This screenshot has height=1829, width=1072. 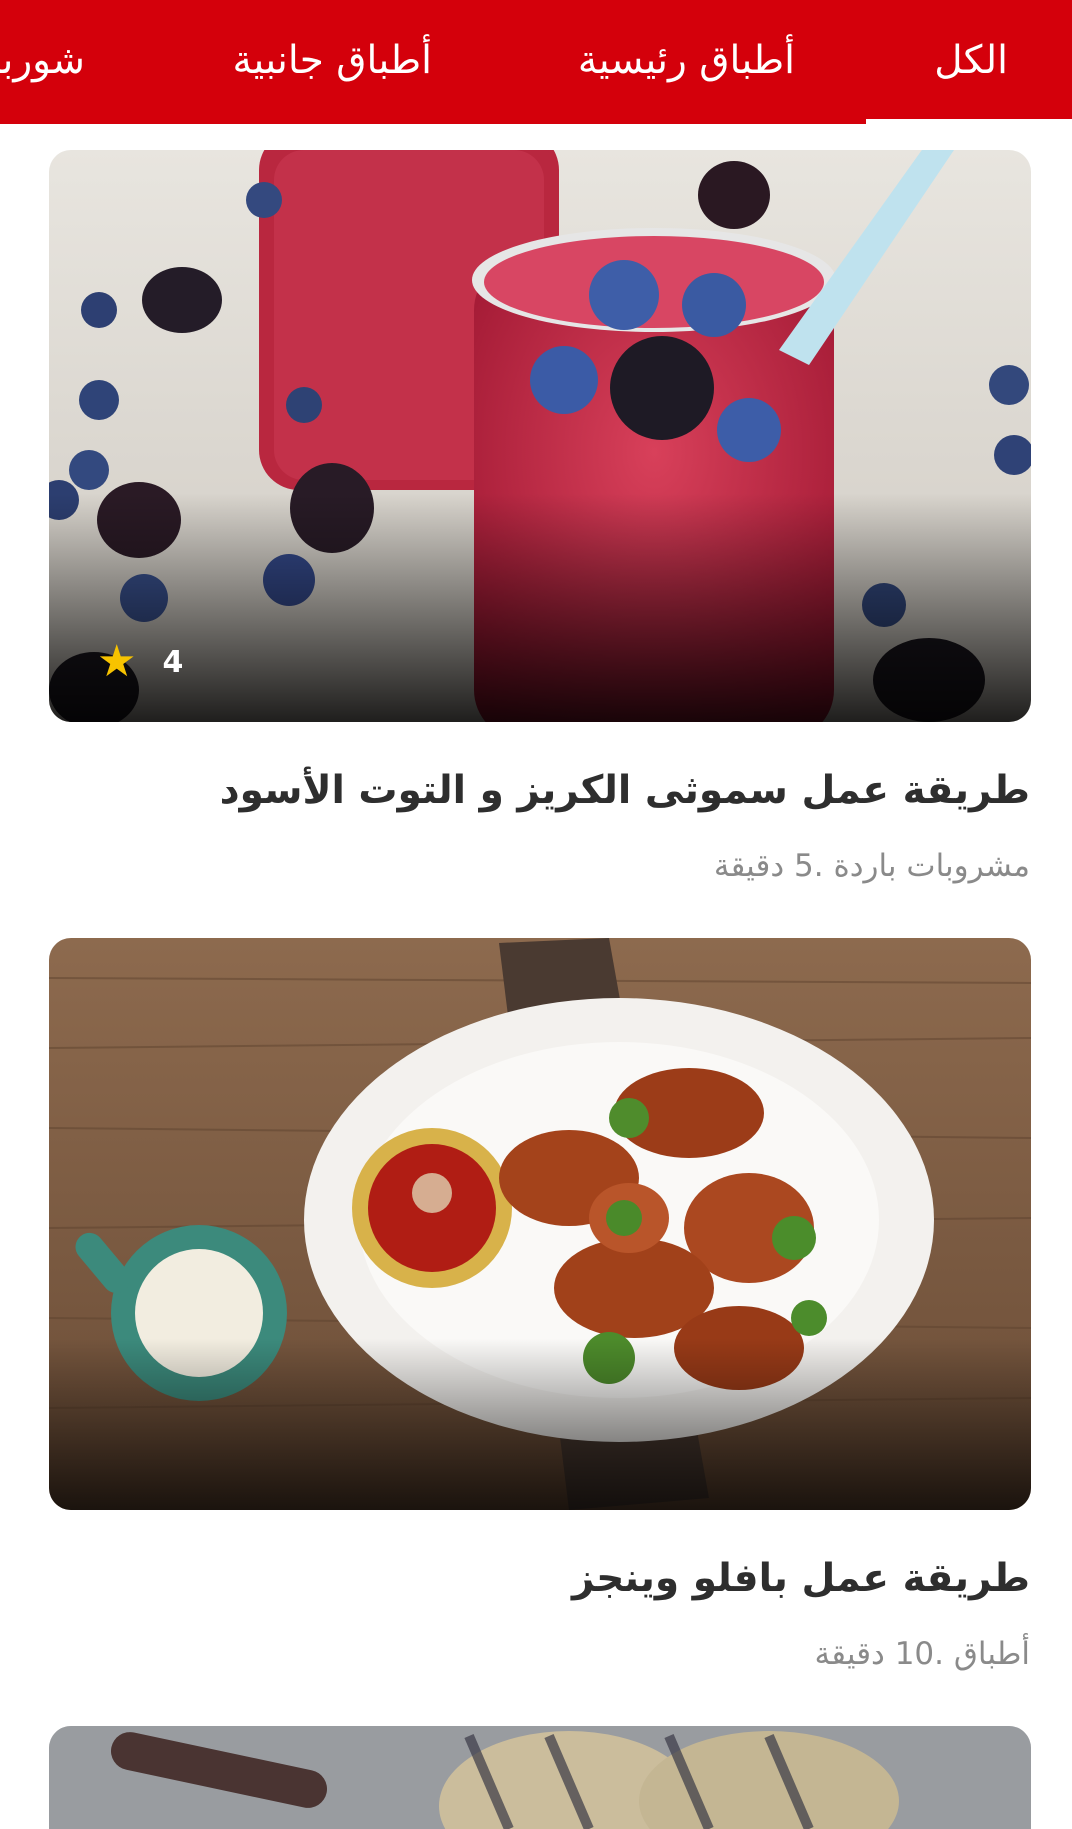 What do you see at coordinates (173, 662) in the screenshot?
I see `rating-value: 4` at bounding box center [173, 662].